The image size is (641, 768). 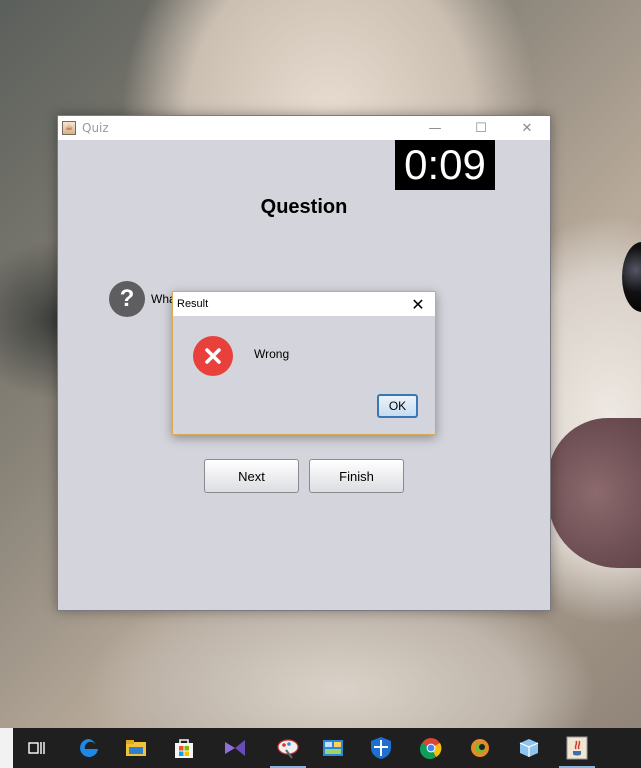 I want to click on dialog-title-bar: Result ✕, so click(x=304, y=304).